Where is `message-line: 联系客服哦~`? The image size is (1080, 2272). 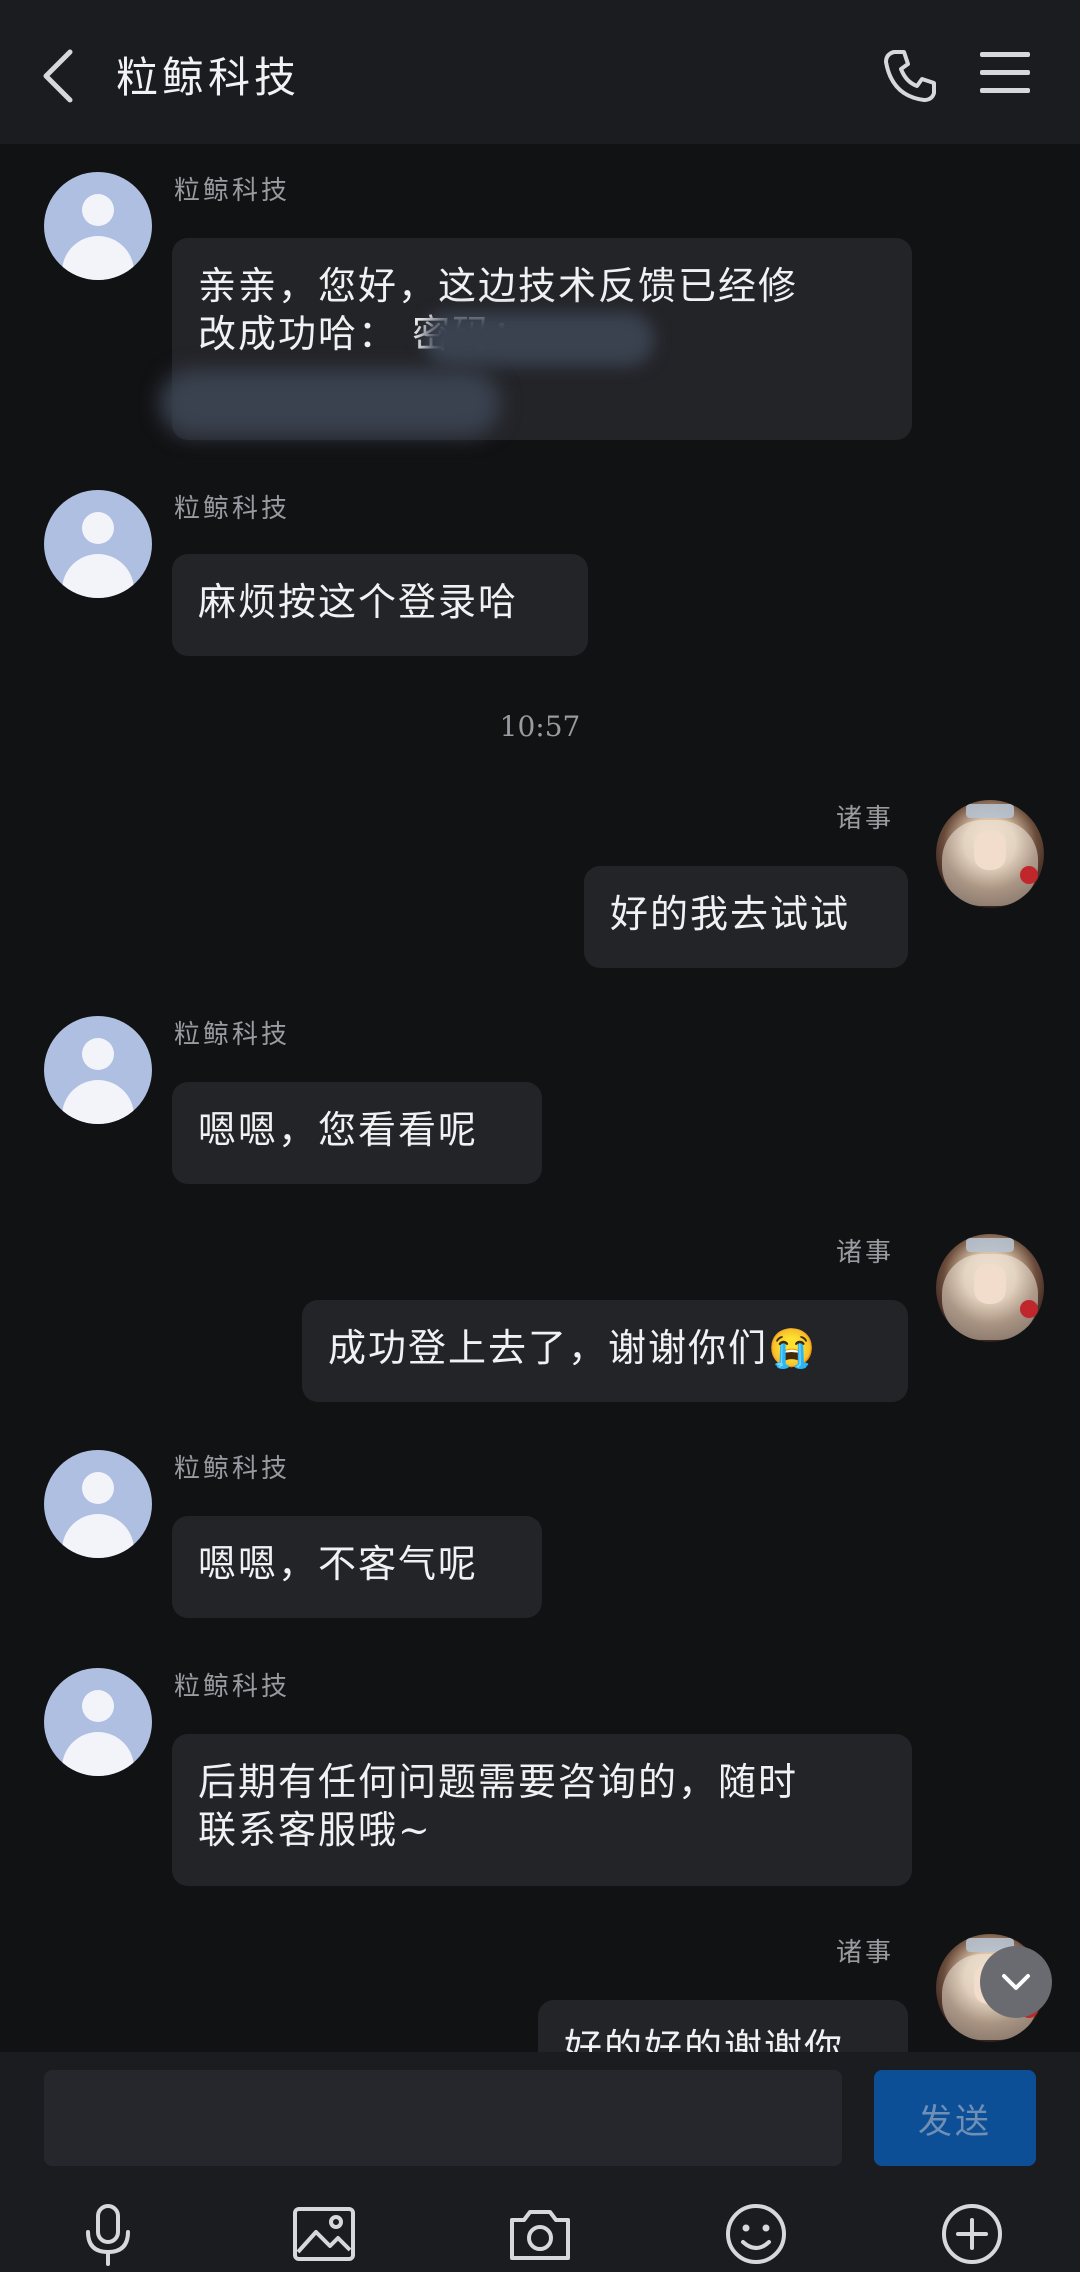 message-line: 联系客服哦~ is located at coordinates (315, 1830).